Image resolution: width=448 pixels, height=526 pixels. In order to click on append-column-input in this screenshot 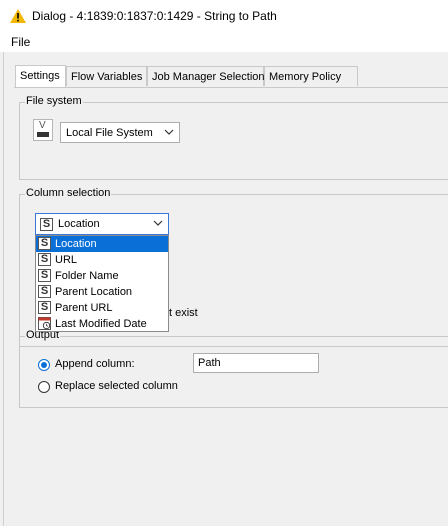, I will do `click(256, 363)`.